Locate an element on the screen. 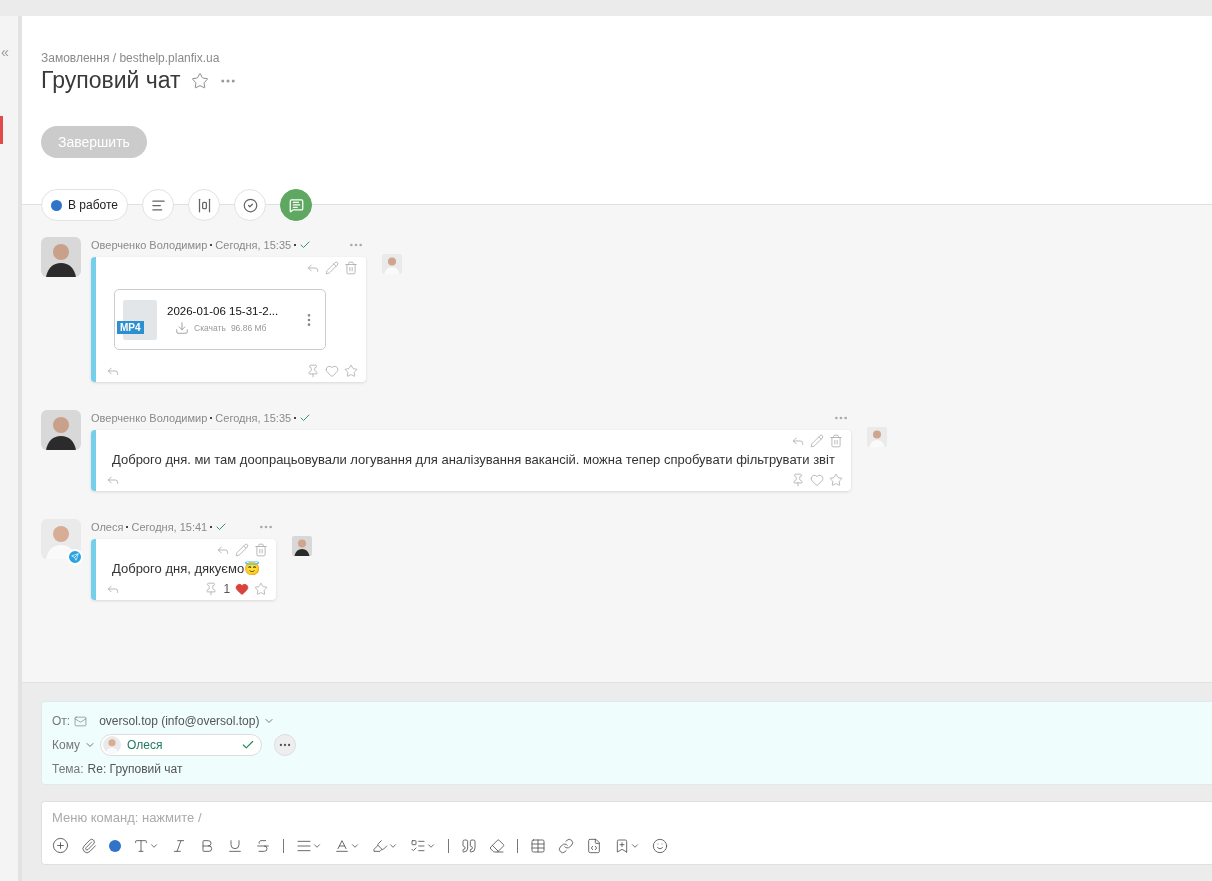 The width and height of the screenshot is (1212, 881). highlighter-icon is located at coordinates (380, 845).